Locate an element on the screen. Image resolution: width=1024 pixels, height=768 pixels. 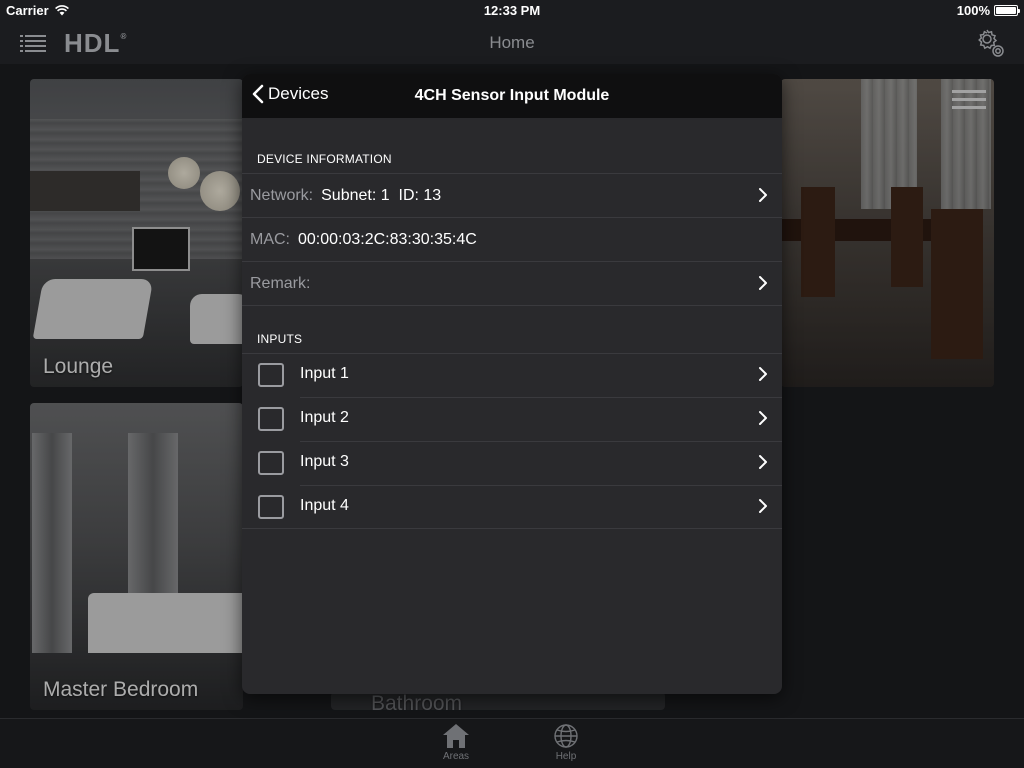
input-label: Input 4 is located at coordinates (324, 505).